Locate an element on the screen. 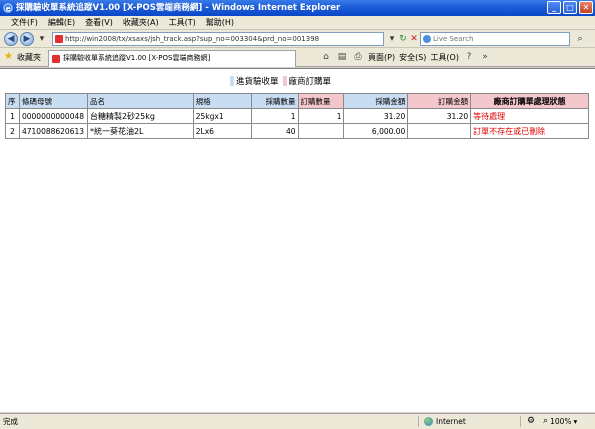  legend-swatch-receiving is located at coordinates (232, 81).